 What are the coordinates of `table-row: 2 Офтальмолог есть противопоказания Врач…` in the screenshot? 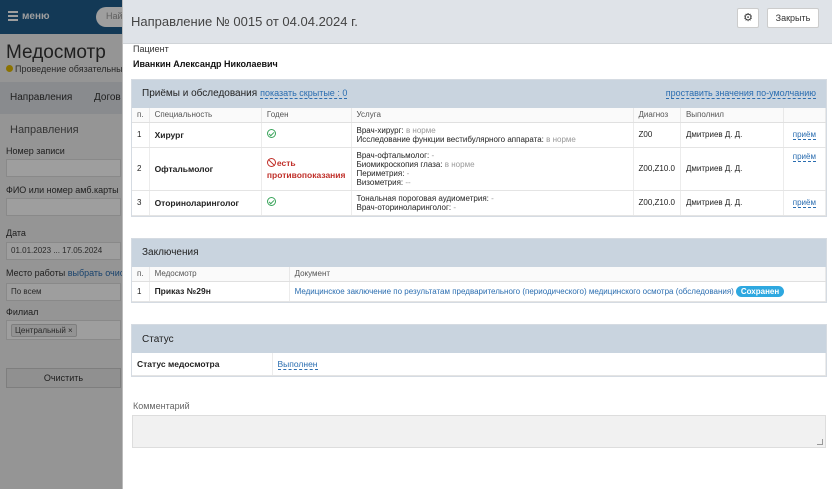 It's located at (479, 169).